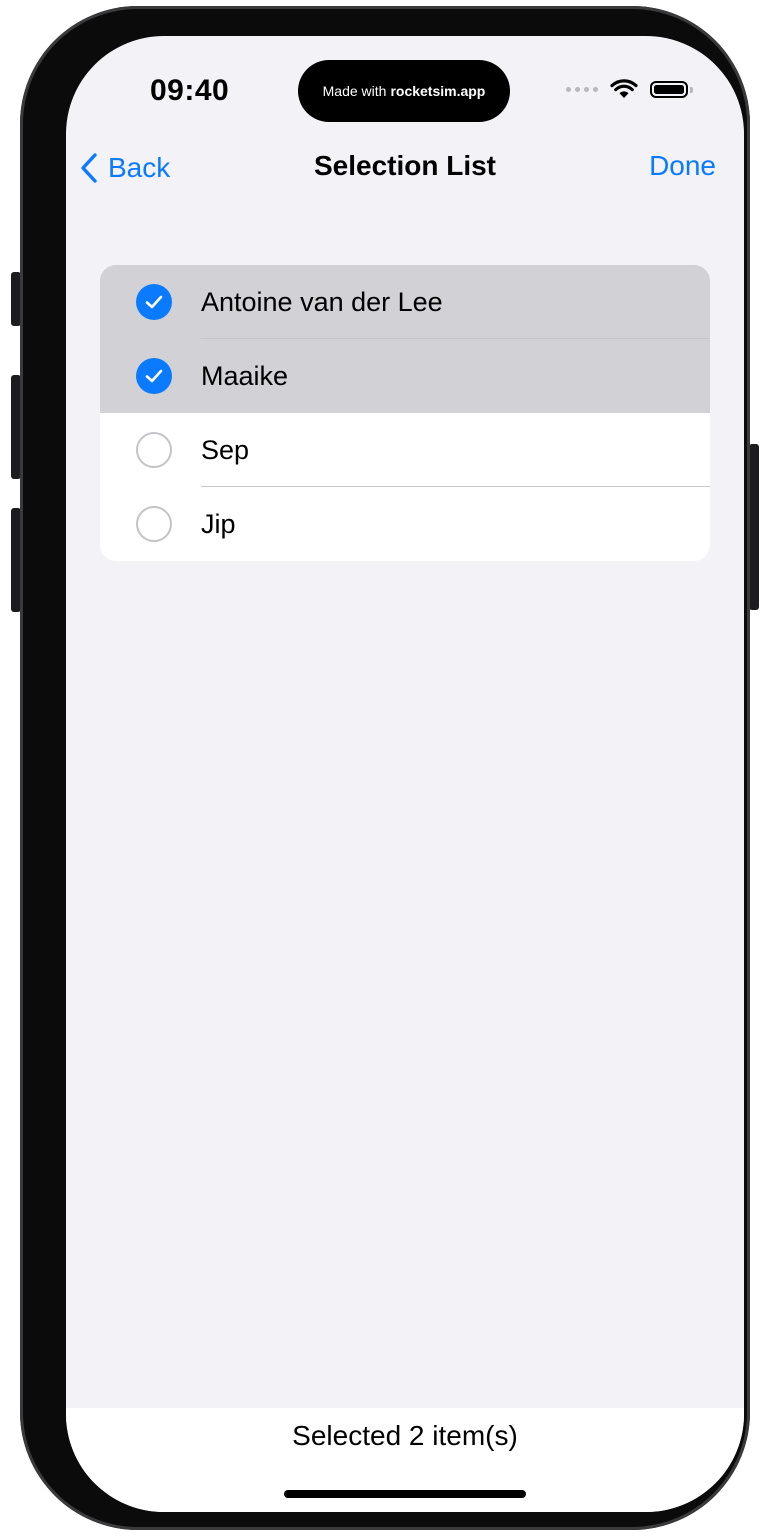 The image size is (770, 1536). I want to click on list-item: Maaike, so click(405, 376).